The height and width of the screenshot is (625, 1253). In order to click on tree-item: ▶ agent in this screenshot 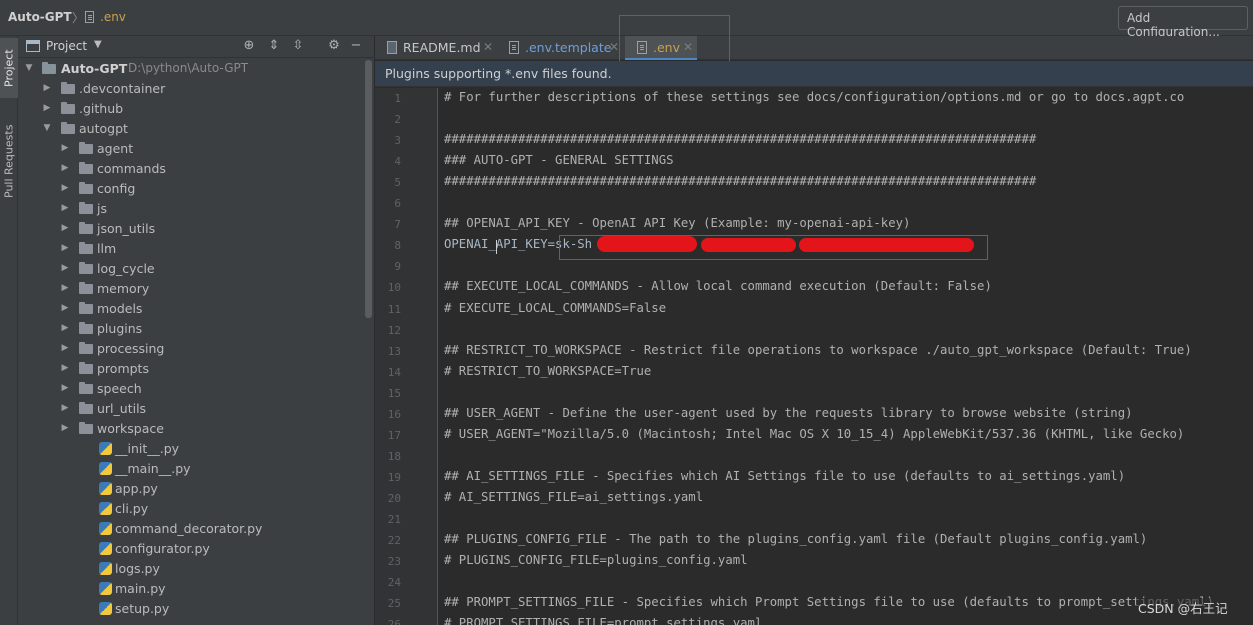, I will do `click(190, 149)`.